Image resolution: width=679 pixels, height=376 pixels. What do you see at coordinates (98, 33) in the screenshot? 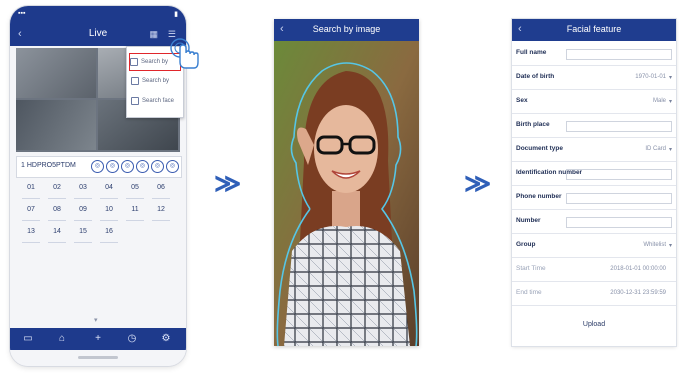
I see `page-title: Live` at bounding box center [98, 33].